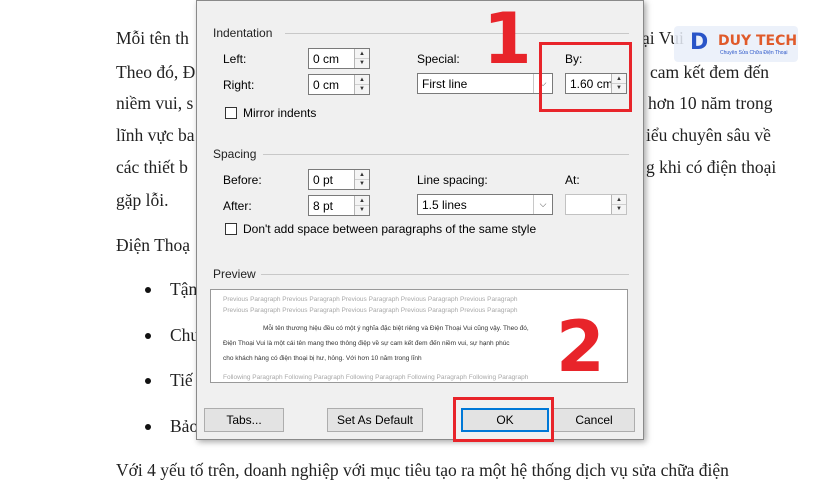  I want to click on left-indent-value: 0 cm, so click(326, 59).